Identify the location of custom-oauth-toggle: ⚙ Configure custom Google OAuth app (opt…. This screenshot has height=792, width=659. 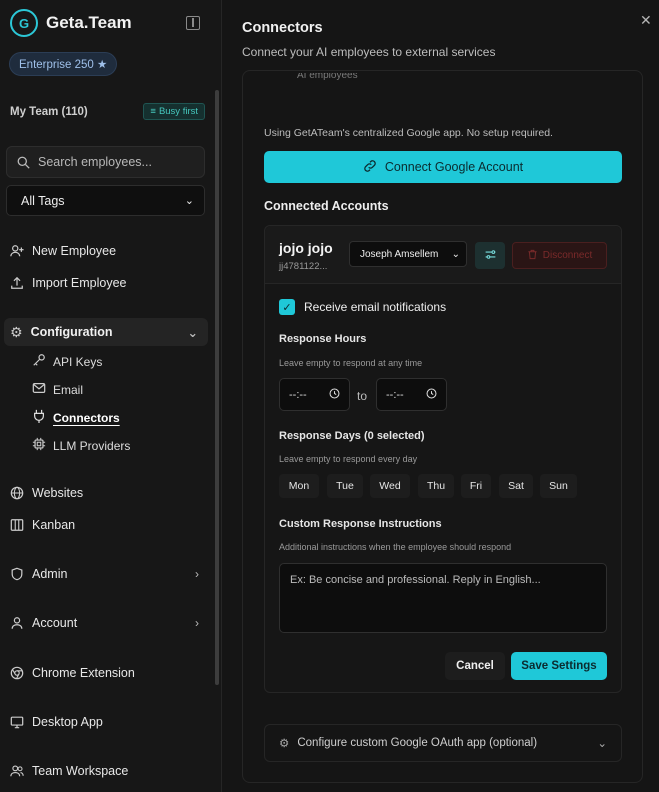
(443, 743).